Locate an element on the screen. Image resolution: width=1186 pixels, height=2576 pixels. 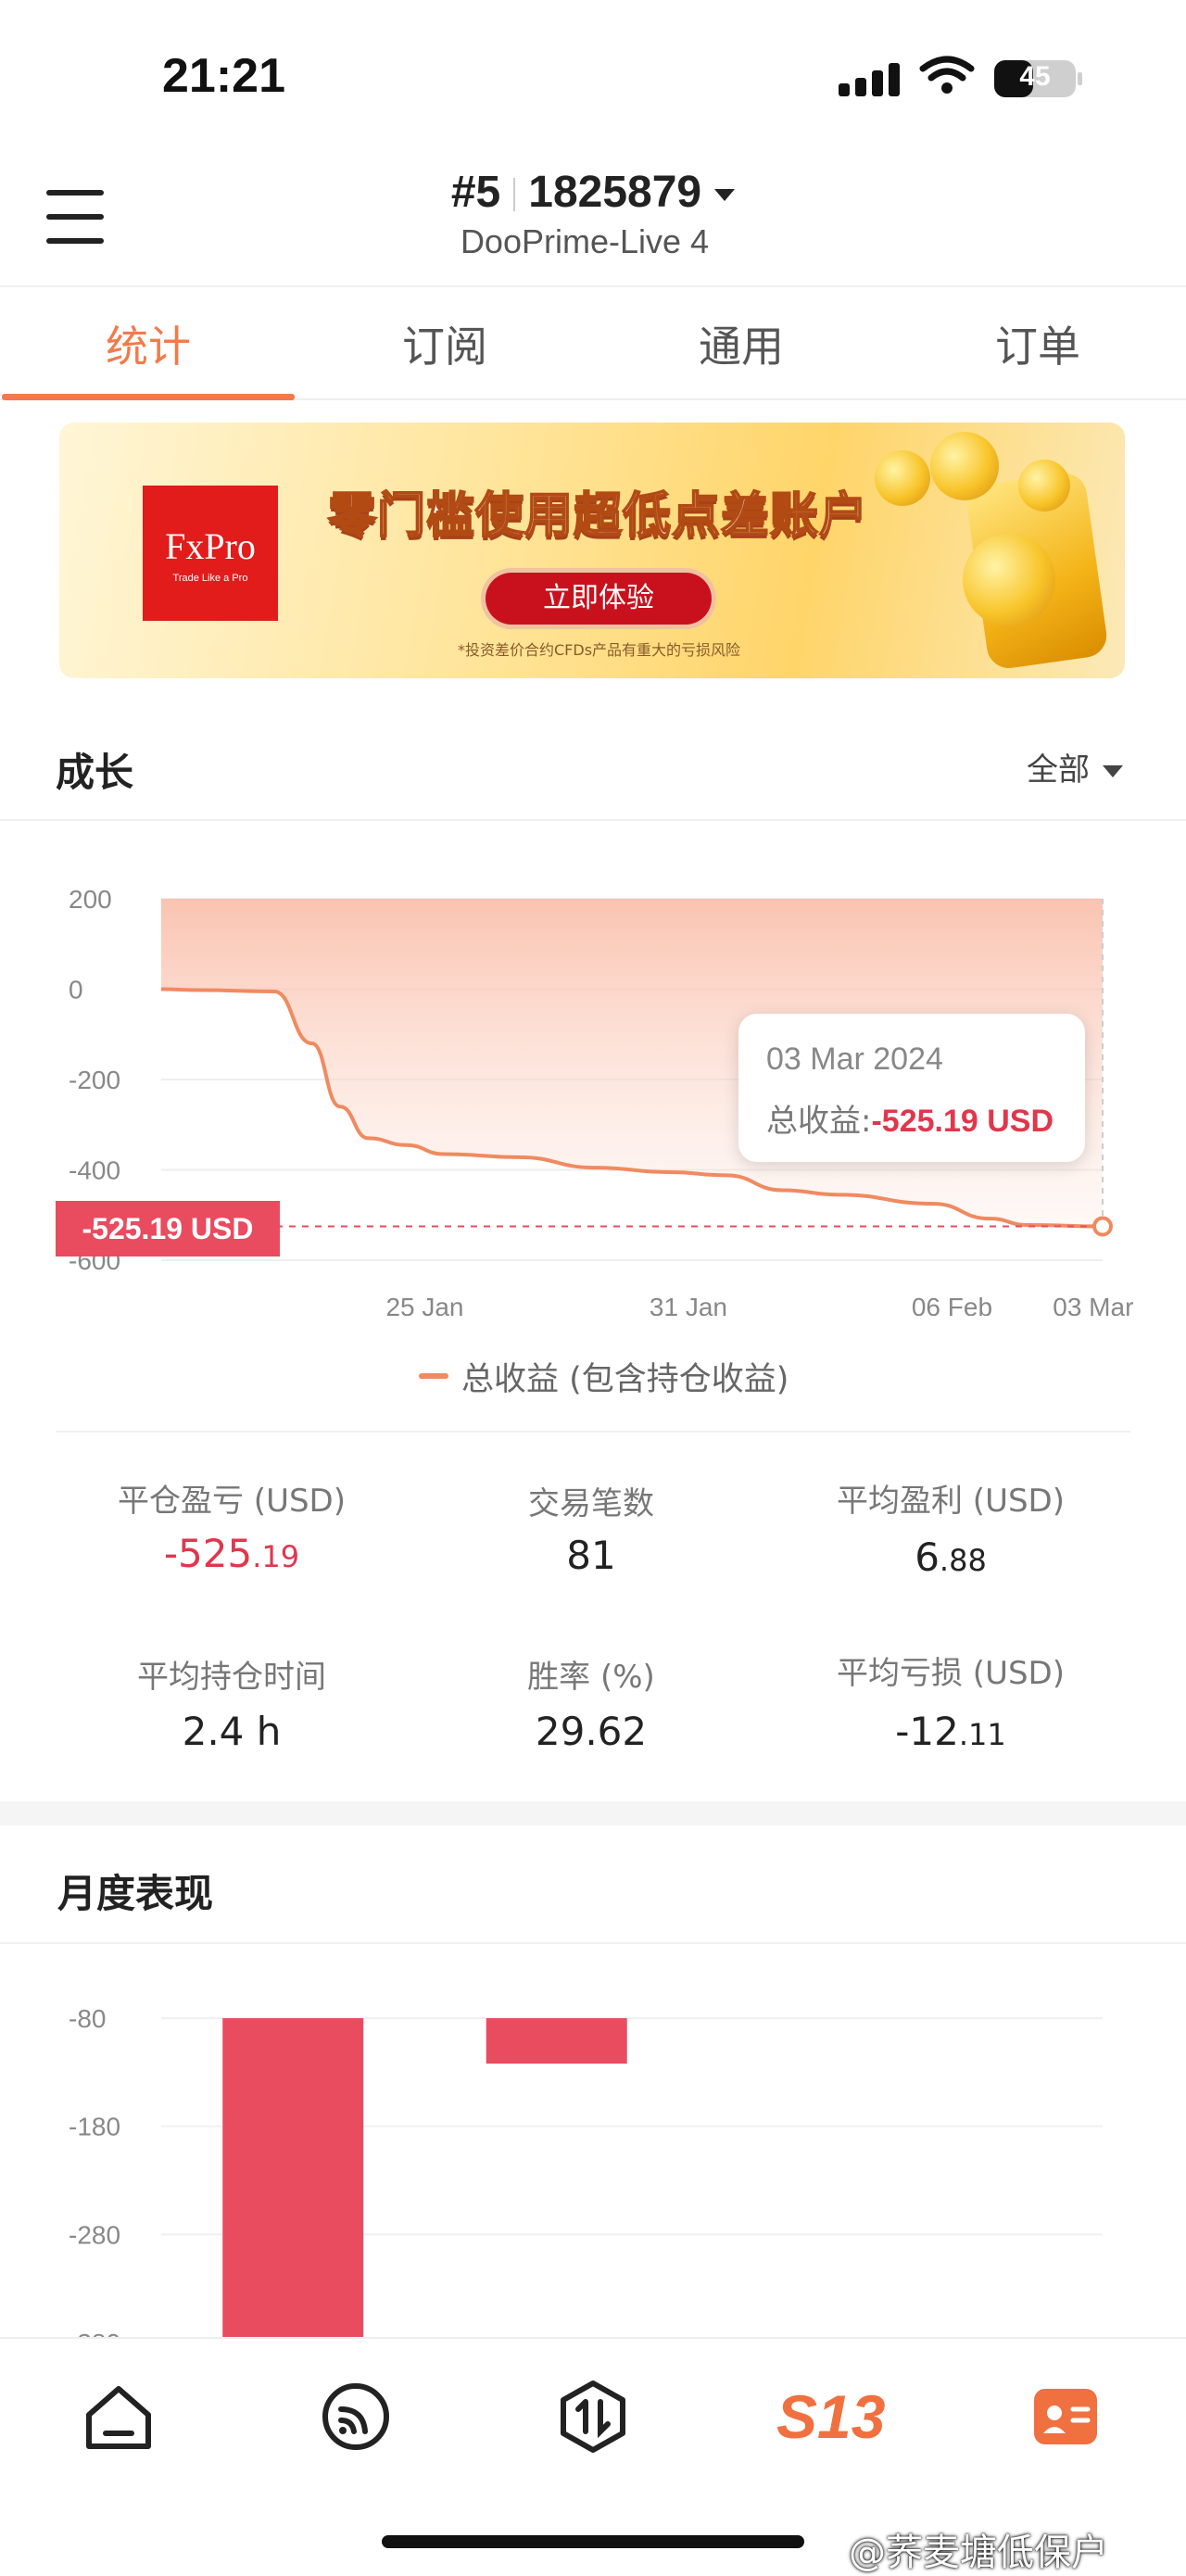
growth-section-title: 成长 is located at coordinates (95, 772).